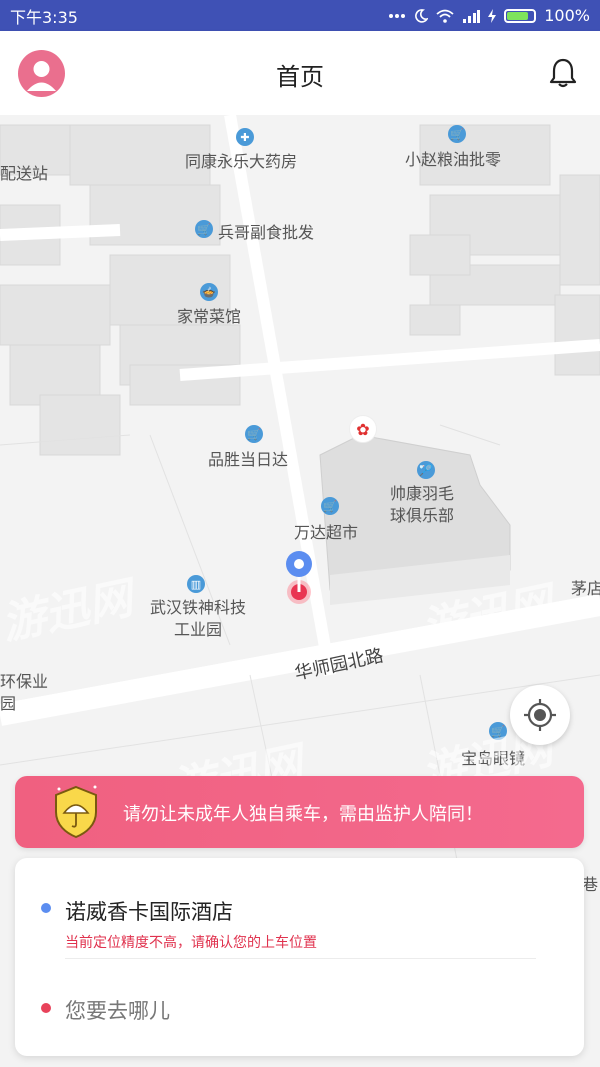  Describe the element at coordinates (590, 884) in the screenshot. I see `poi-label: 巷` at that location.